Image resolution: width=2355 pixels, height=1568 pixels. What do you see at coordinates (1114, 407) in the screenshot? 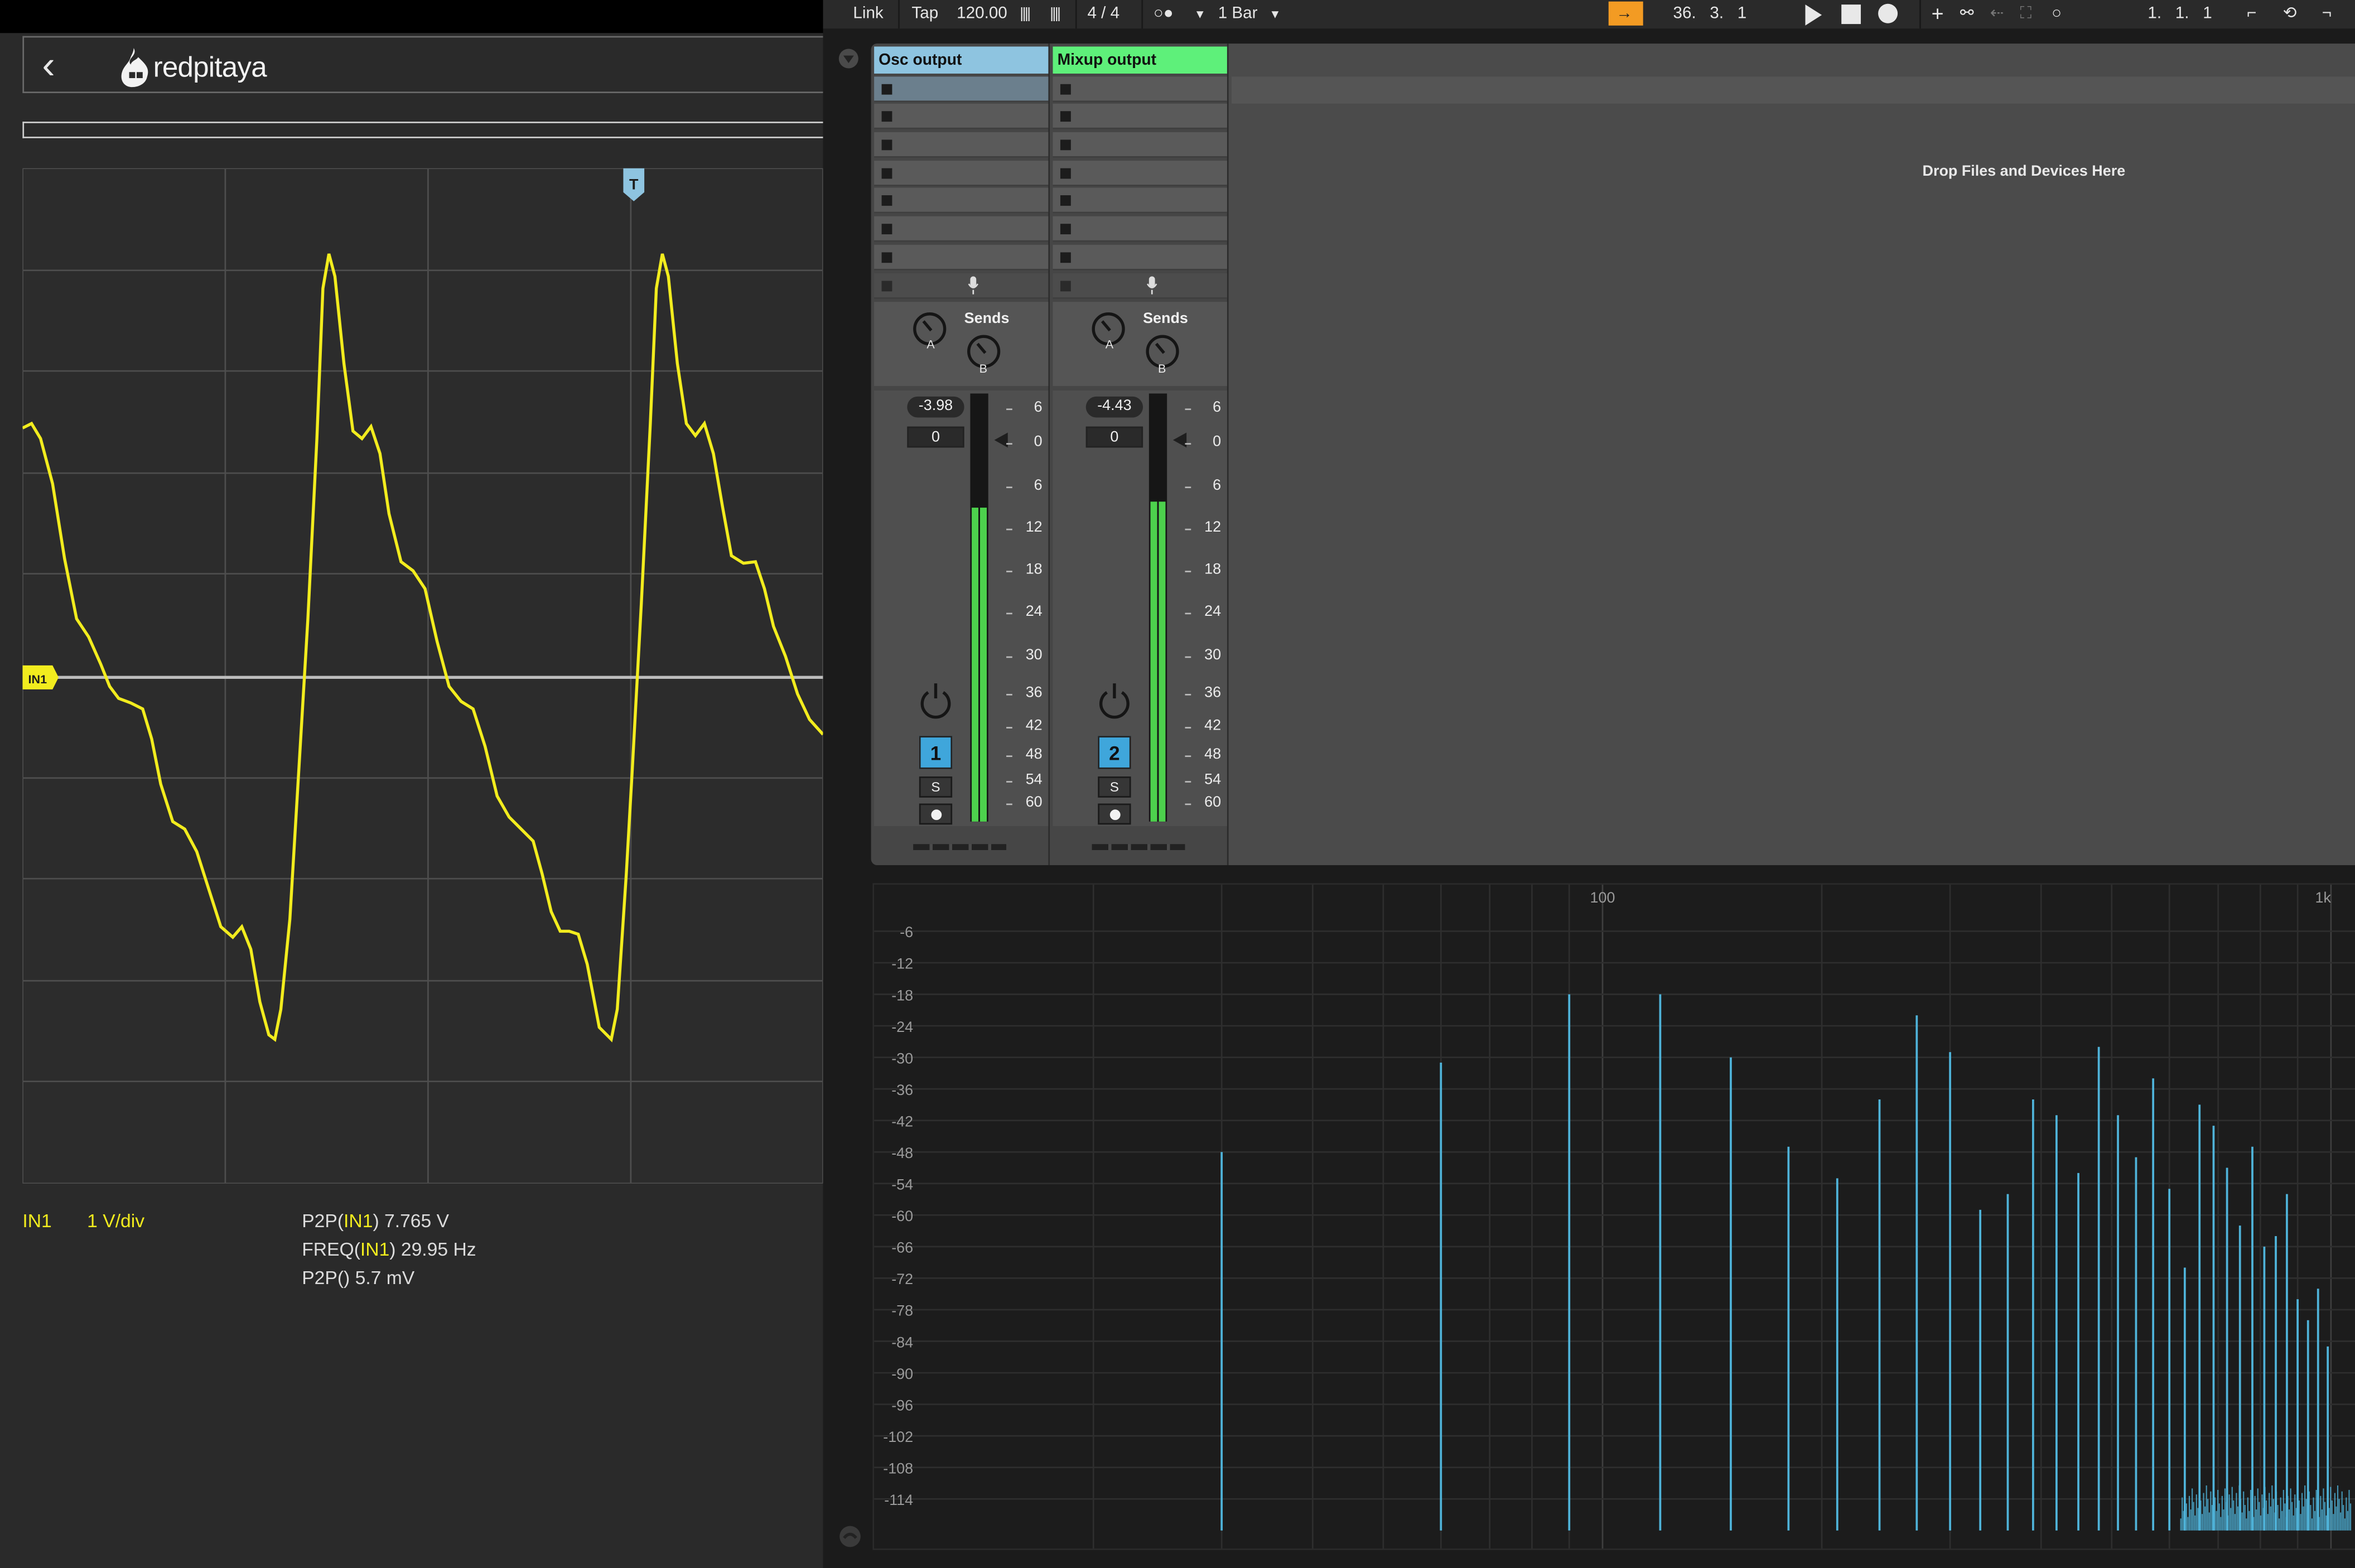
I see `volume-display: -4.43` at bounding box center [1114, 407].